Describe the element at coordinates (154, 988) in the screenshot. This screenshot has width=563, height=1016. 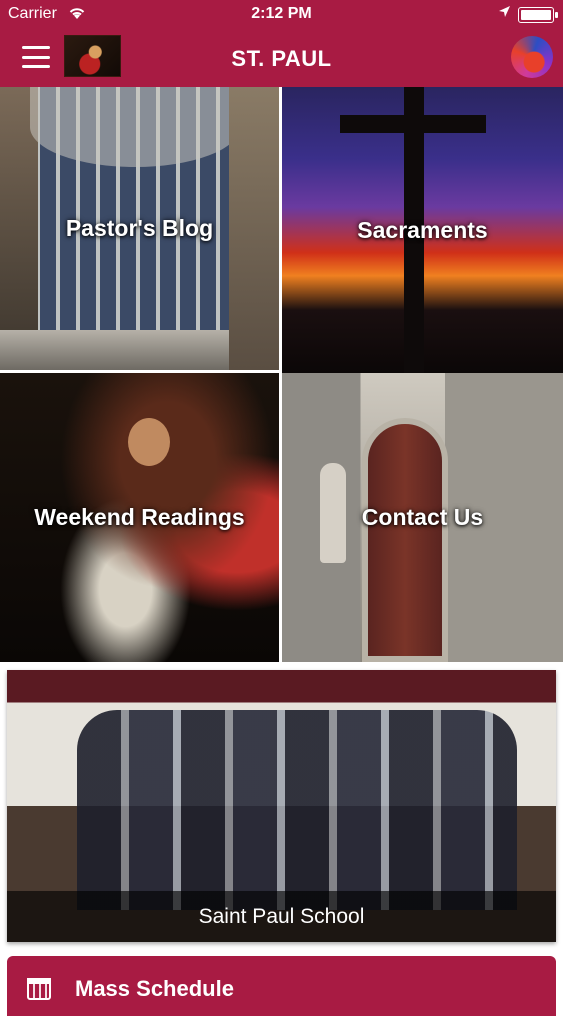
I see `mass-schedule-label: Mass Schedule` at that location.